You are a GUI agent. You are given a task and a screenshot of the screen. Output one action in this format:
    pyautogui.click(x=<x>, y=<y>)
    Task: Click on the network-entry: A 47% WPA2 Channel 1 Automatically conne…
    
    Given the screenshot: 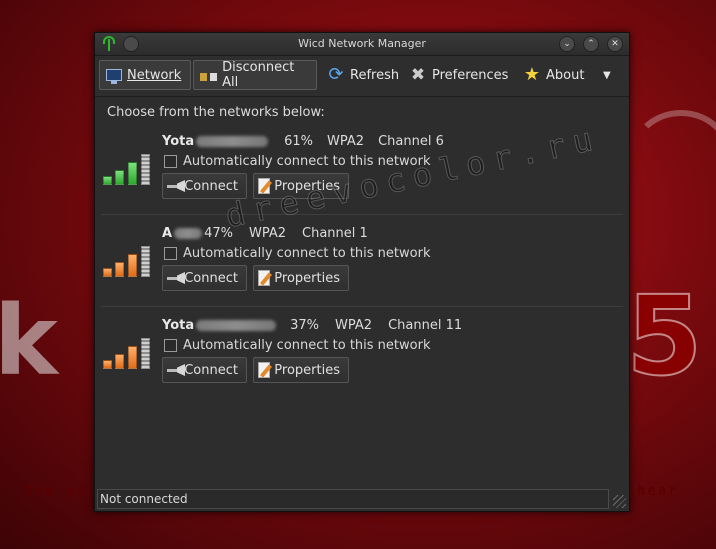 What is the action you would take?
    pyautogui.click(x=362, y=271)
    